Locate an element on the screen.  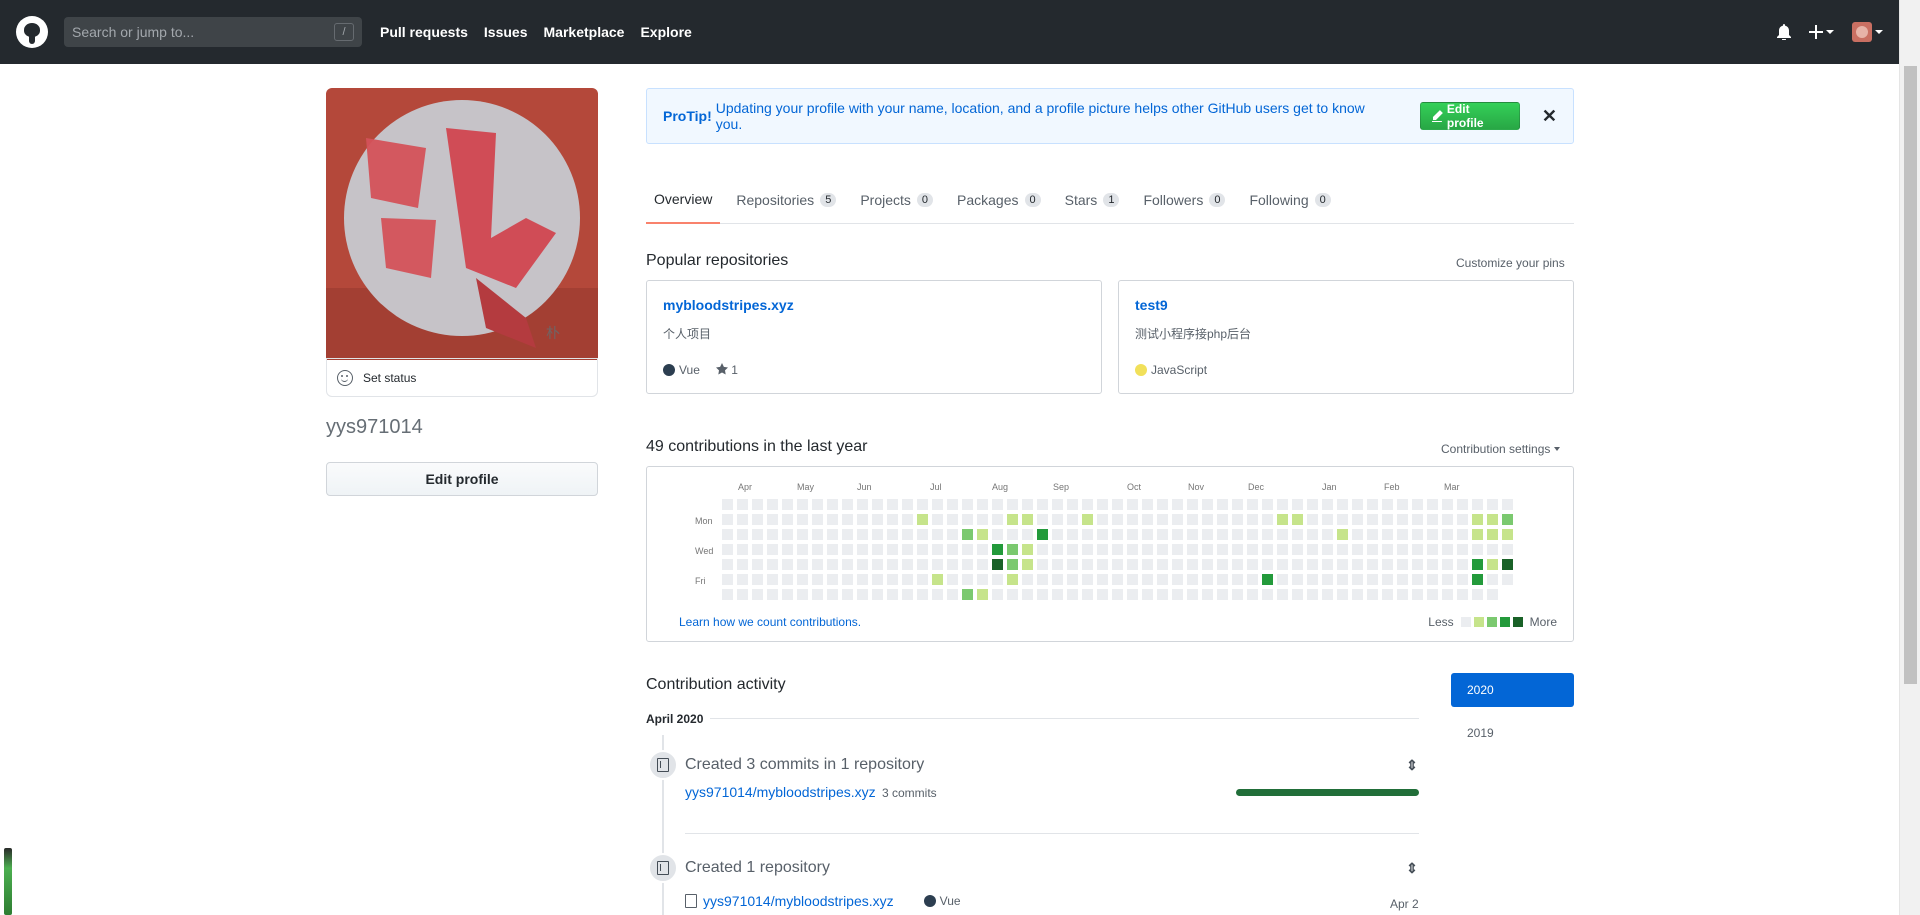
tab-following: Following 0 is located at coordinates (1289, 200).